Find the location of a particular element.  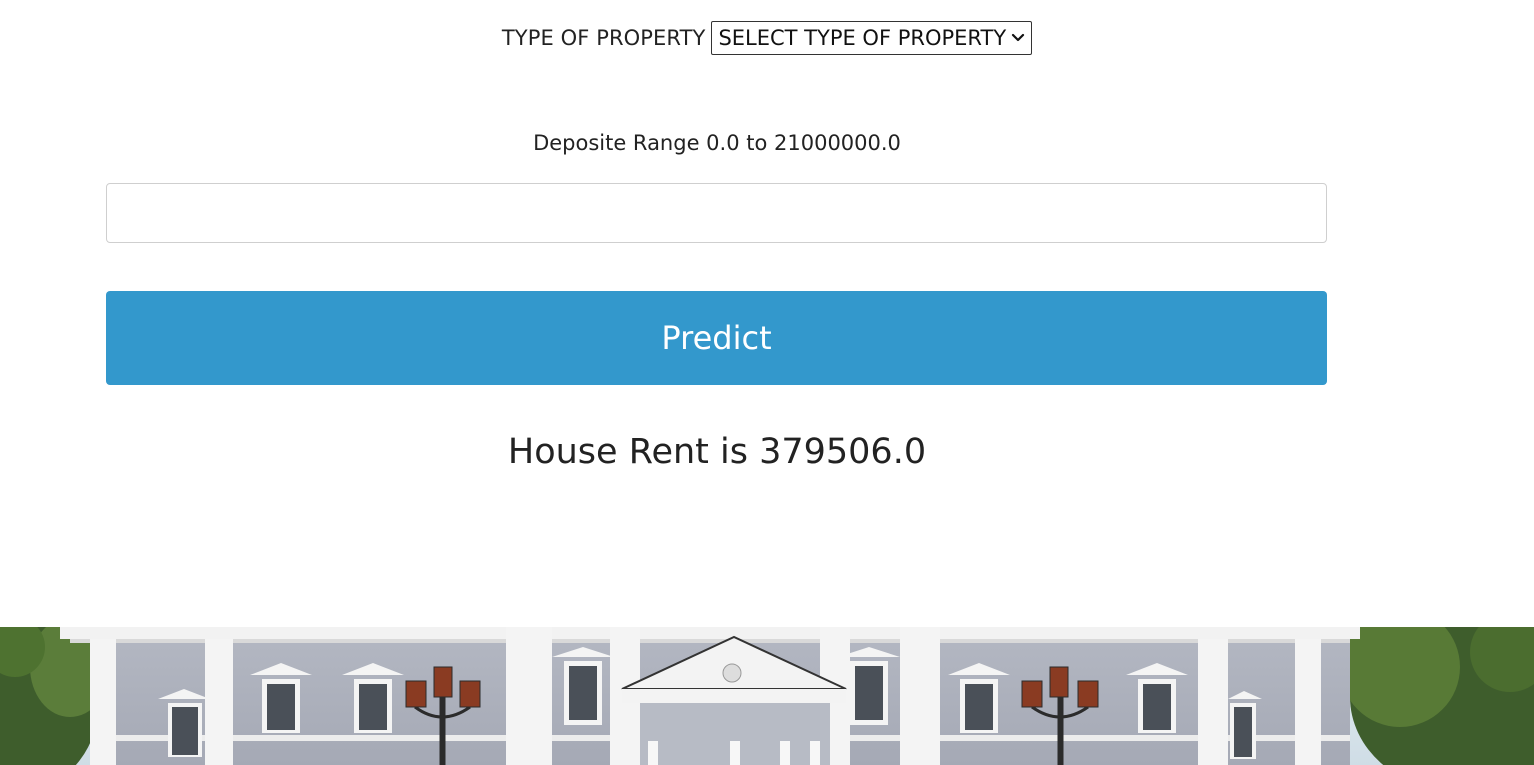

property-type-select: SELECT TYPE OF PROPERTY is located at coordinates (872, 38).